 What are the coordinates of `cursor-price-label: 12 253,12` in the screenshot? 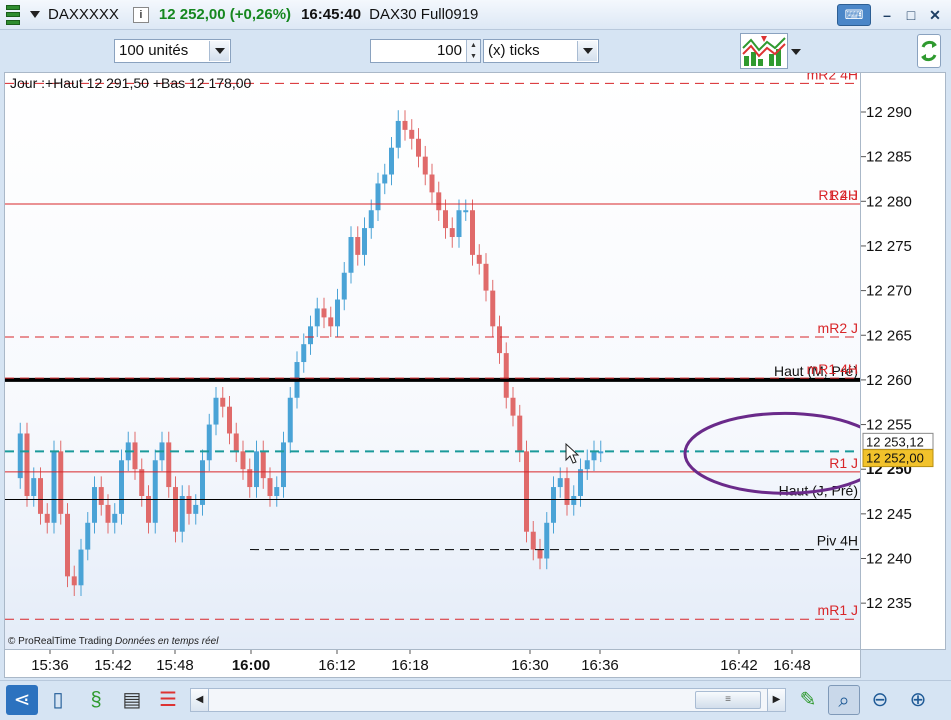 It's located at (895, 441).